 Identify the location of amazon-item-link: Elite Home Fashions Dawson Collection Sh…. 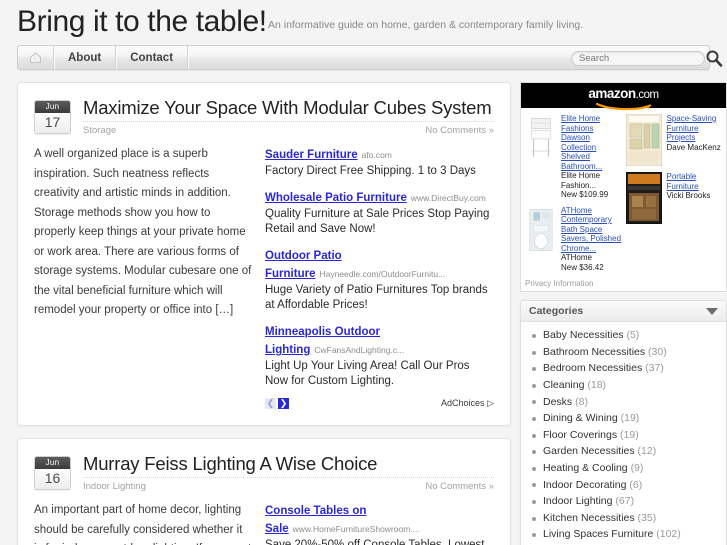
(591, 142).